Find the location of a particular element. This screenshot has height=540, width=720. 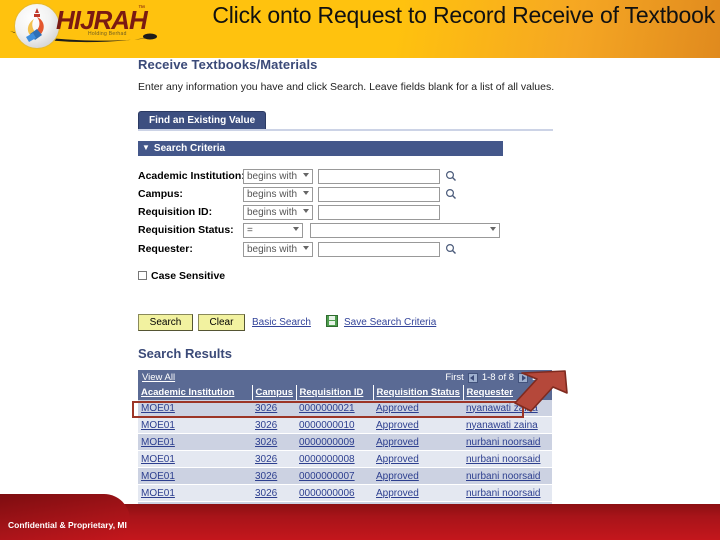

red-arrow-pointer is located at coordinates (541, 391).